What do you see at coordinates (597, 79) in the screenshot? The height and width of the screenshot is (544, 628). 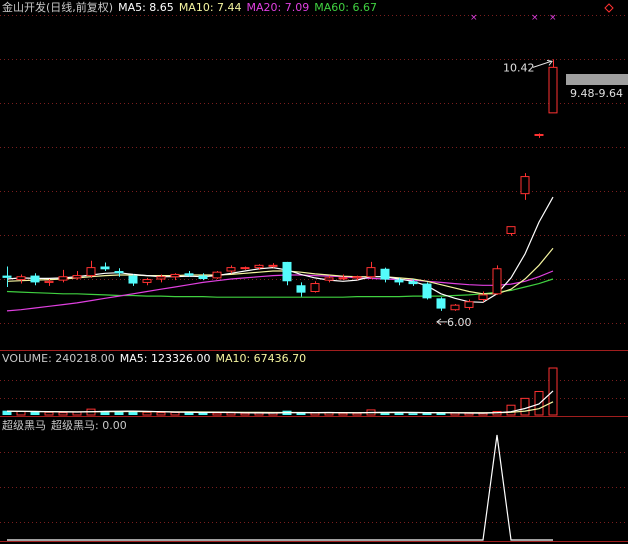 I see `price-tag-bar` at bounding box center [597, 79].